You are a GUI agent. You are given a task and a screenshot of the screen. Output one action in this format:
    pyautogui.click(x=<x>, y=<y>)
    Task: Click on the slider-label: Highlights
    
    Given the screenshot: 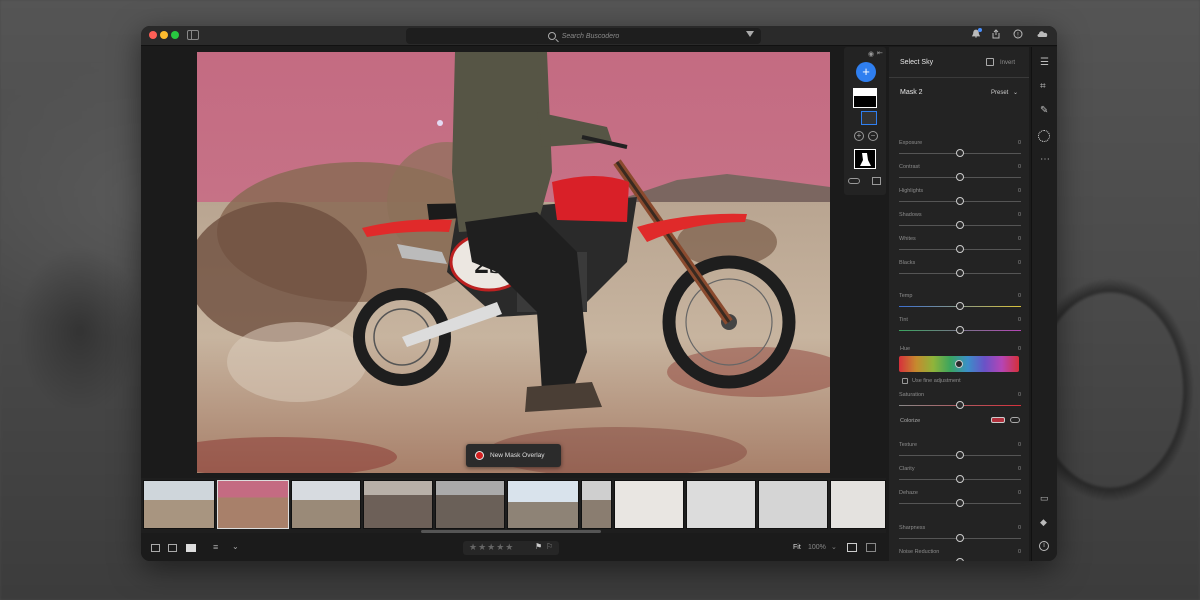 What is the action you would take?
    pyautogui.click(x=911, y=191)
    